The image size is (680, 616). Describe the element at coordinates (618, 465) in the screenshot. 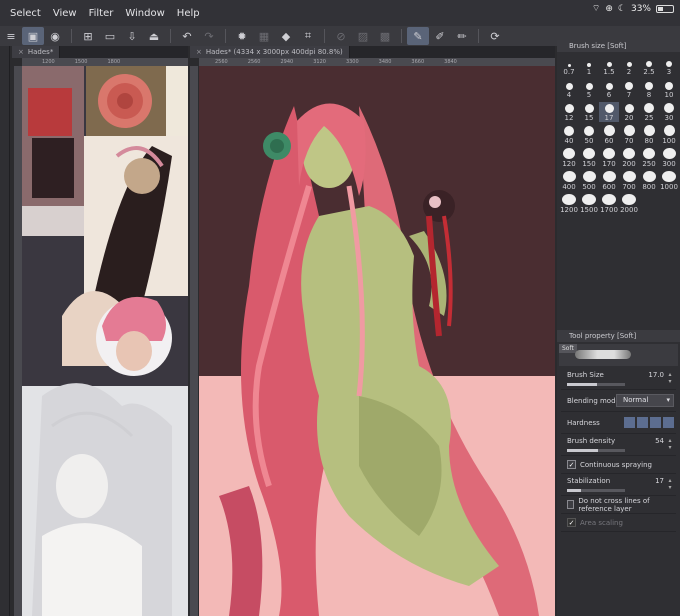

I see `continuous-spraying-checkbox: ✓ Continuous spraying` at that location.